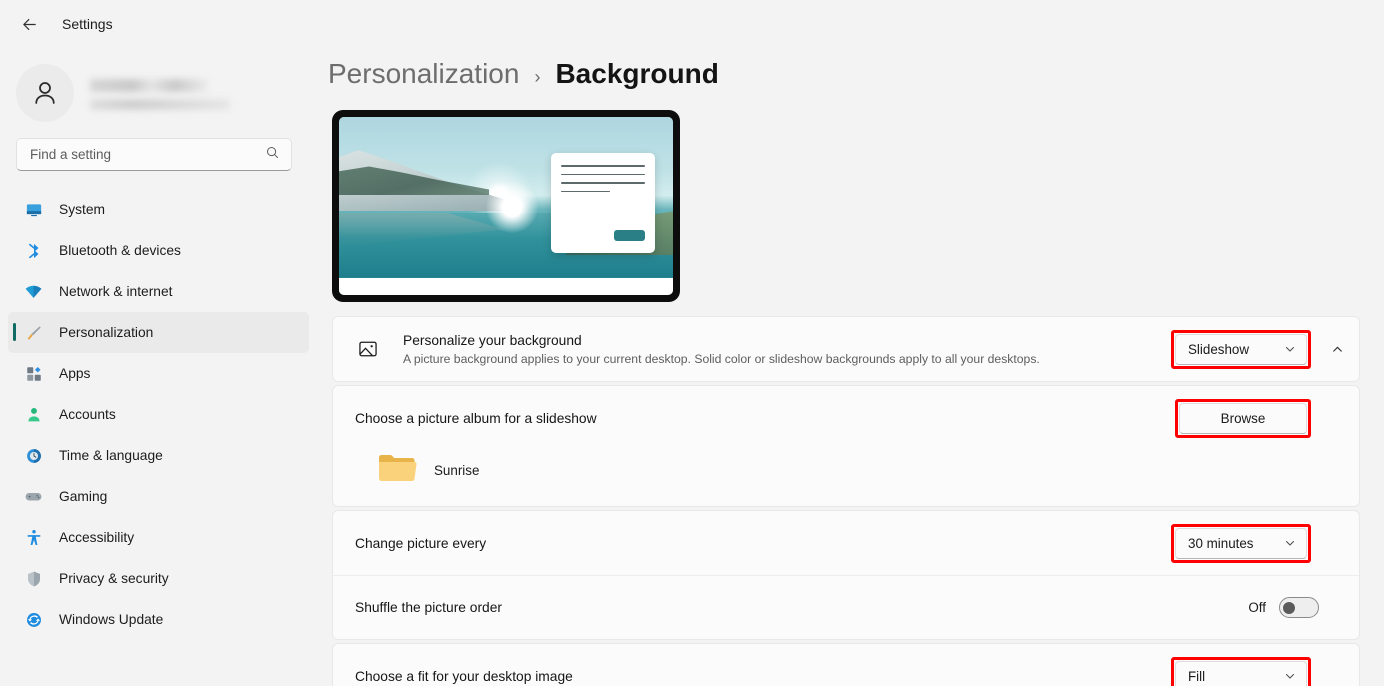  I want to click on row-title: Shuffle the picture order, so click(429, 607).